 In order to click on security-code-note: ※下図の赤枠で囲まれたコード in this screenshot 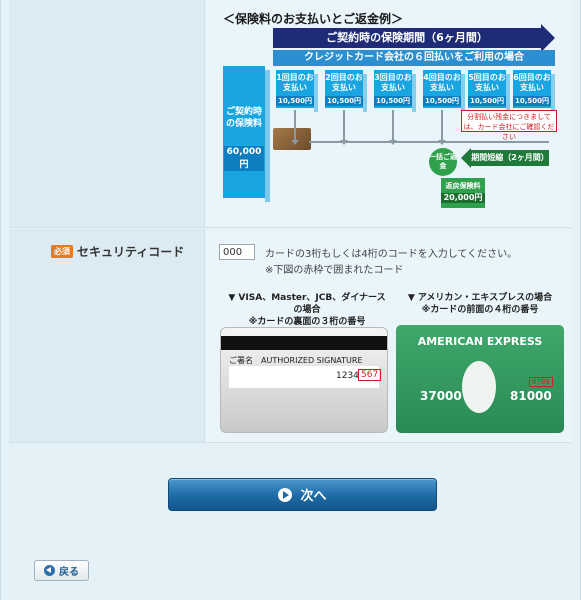, I will do `click(334, 270)`.